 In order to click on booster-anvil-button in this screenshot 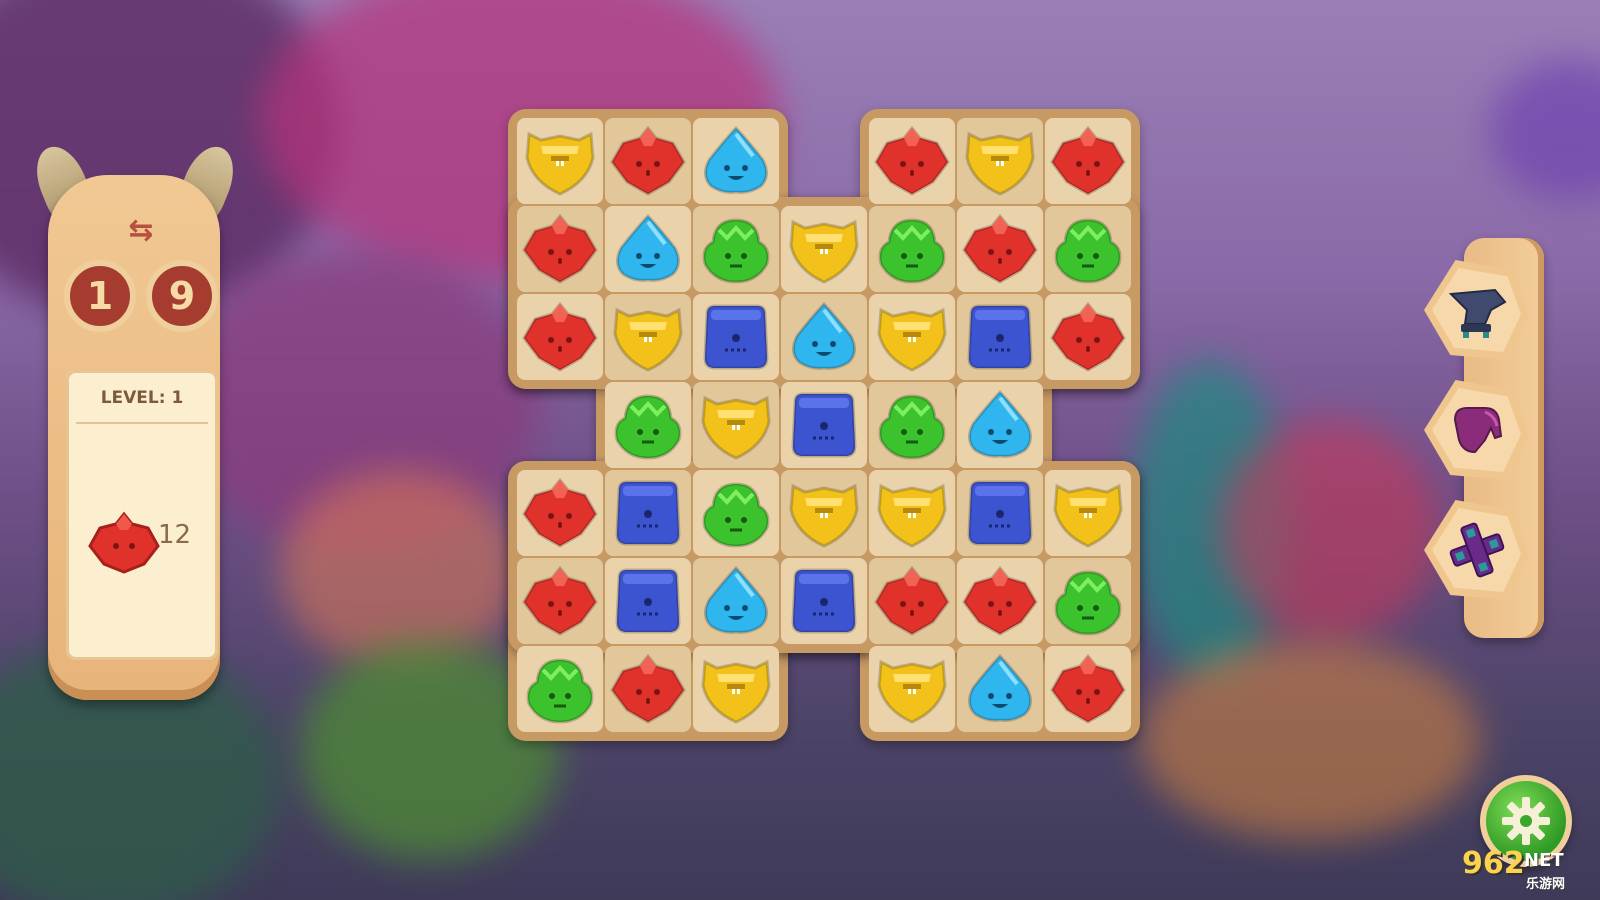, I will do `click(1476, 310)`.